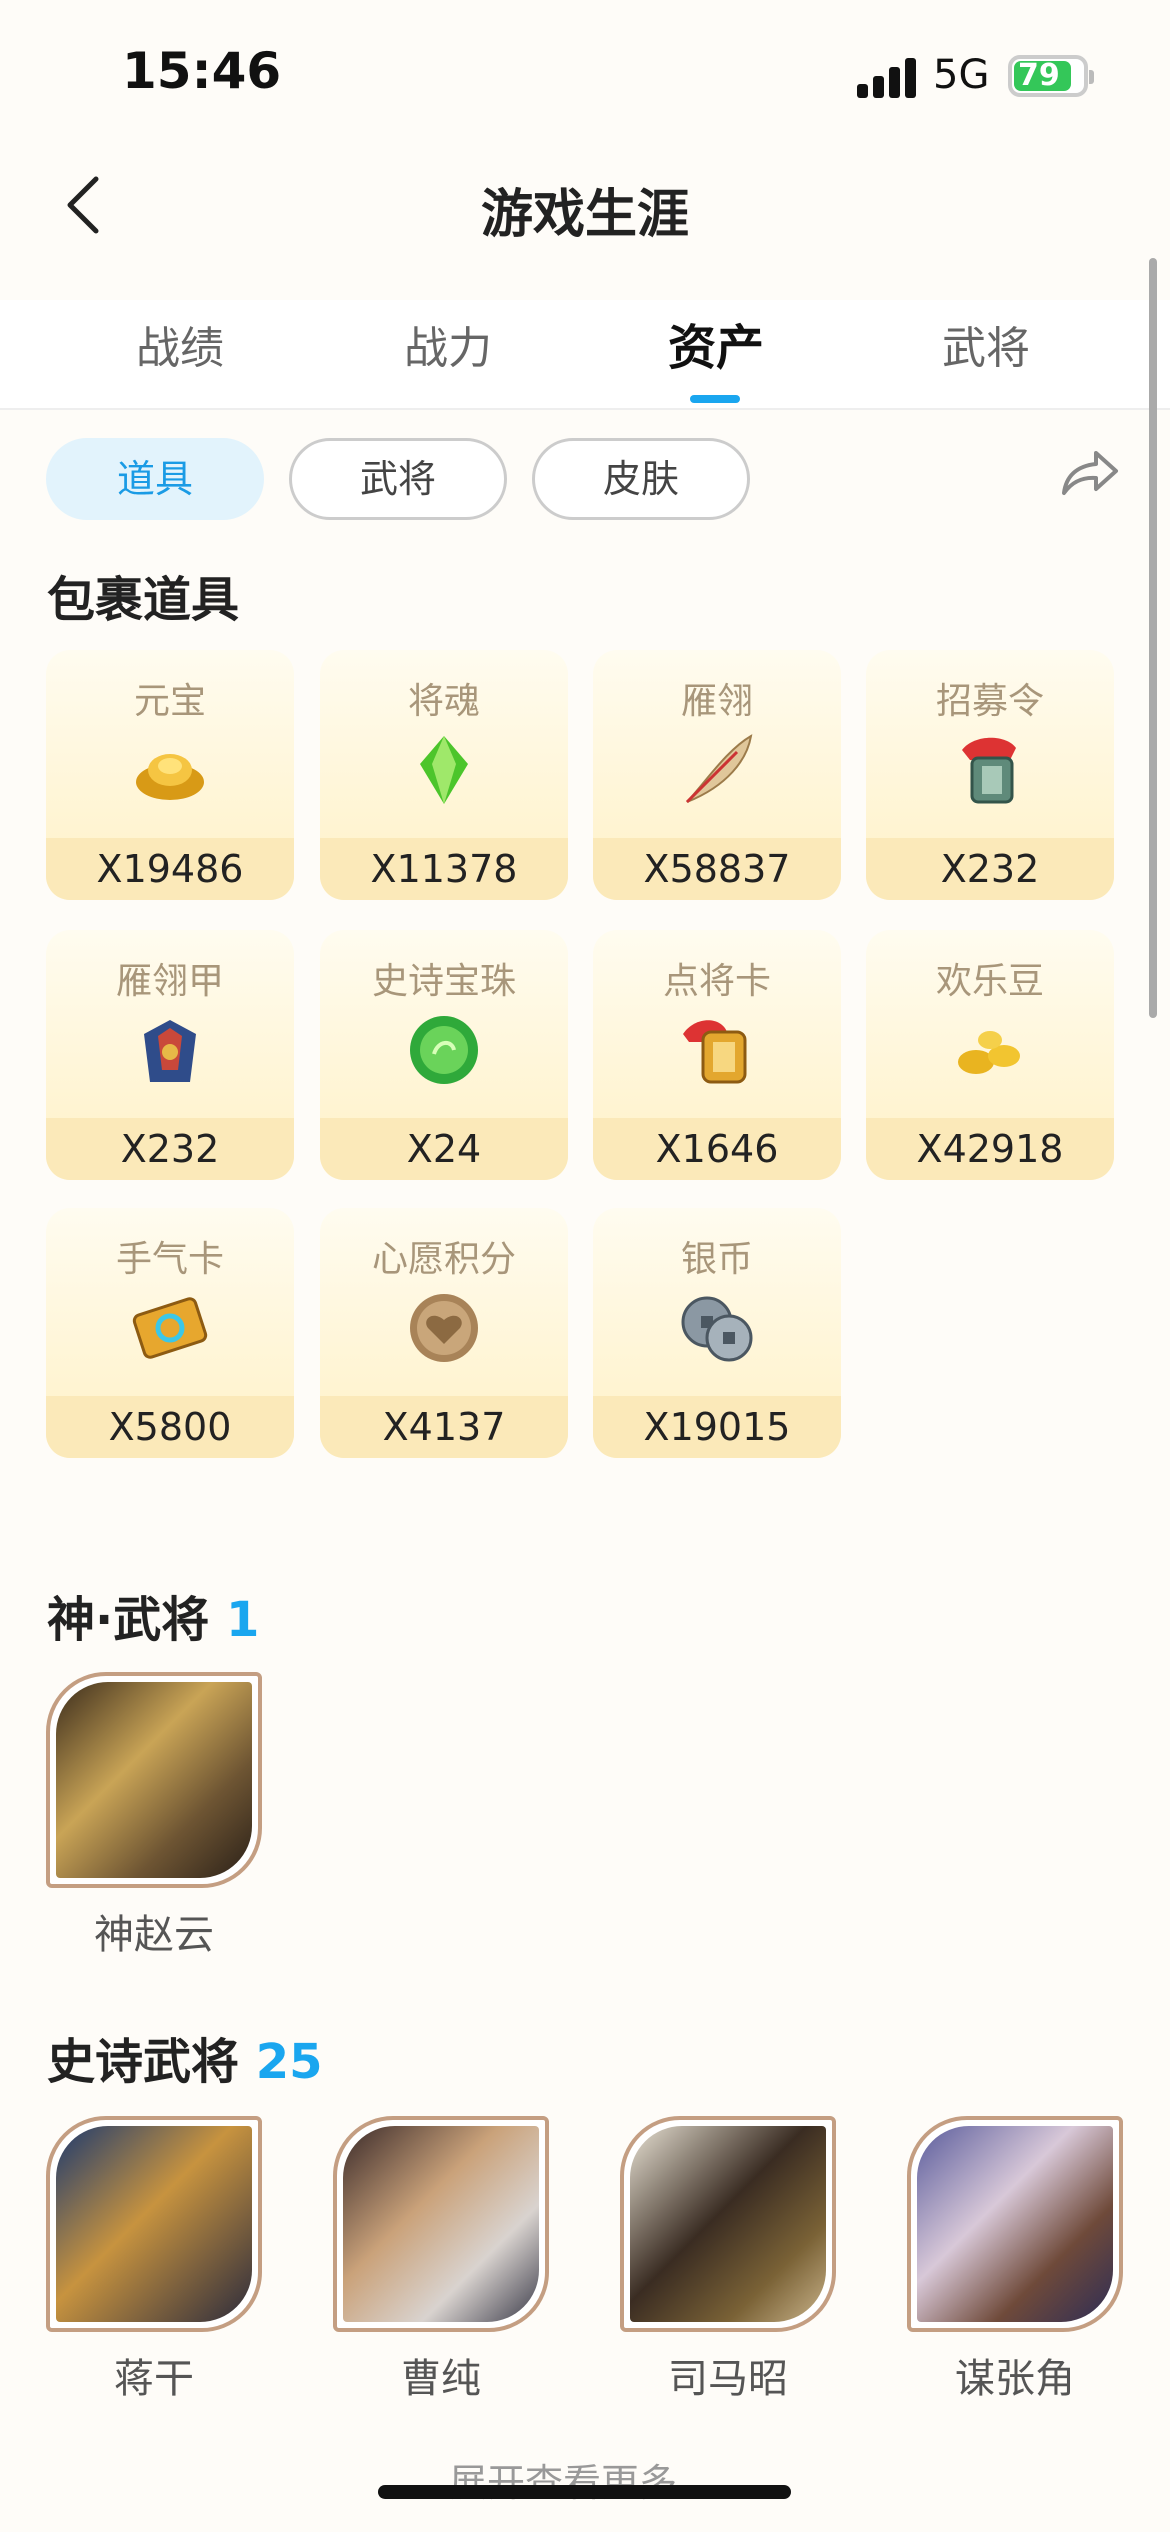 Image resolution: width=1170 pixels, height=2532 pixels. What do you see at coordinates (441, 2379) in the screenshot?
I see `hero-name: 曹纯` at bounding box center [441, 2379].